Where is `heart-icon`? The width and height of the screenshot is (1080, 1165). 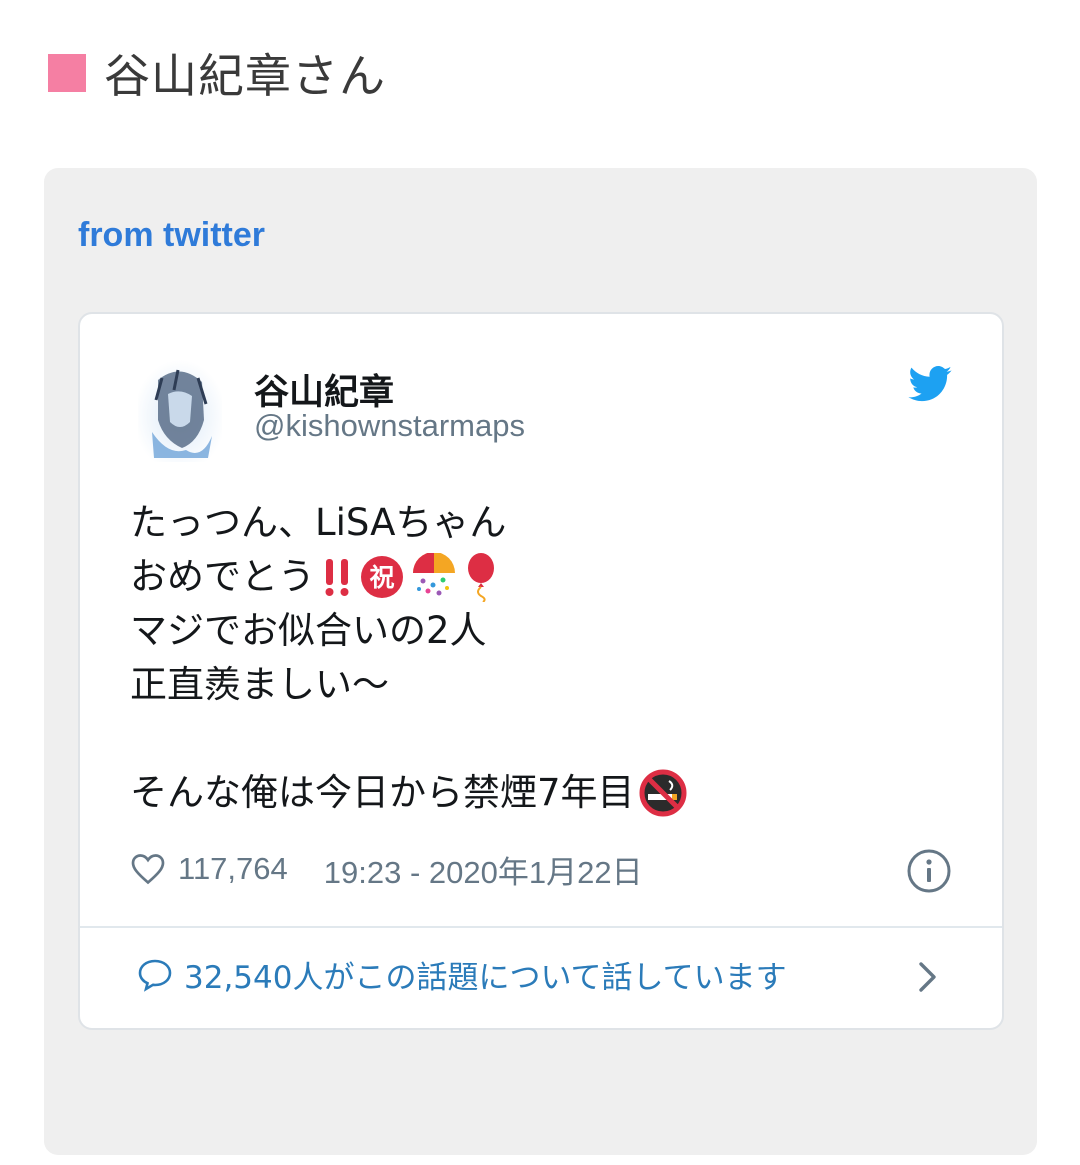 heart-icon is located at coordinates (148, 869).